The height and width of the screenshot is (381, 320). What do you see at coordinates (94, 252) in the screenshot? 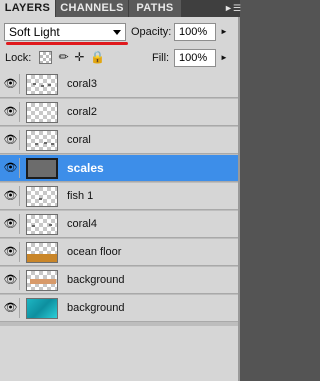
I see `layer-name: ocean floor` at bounding box center [94, 252].